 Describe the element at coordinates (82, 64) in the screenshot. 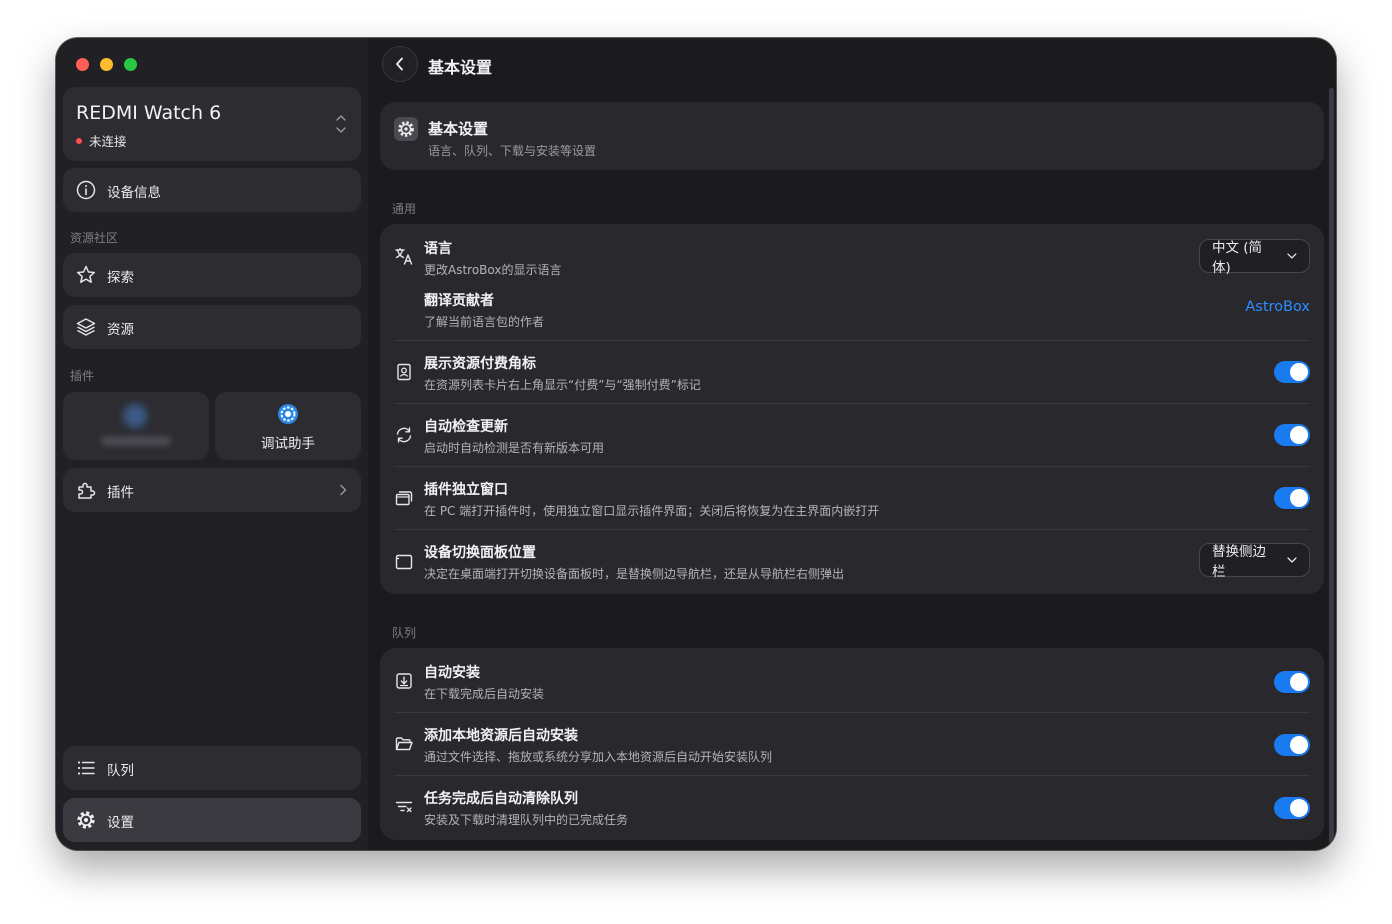

I see `close-window-button` at that location.